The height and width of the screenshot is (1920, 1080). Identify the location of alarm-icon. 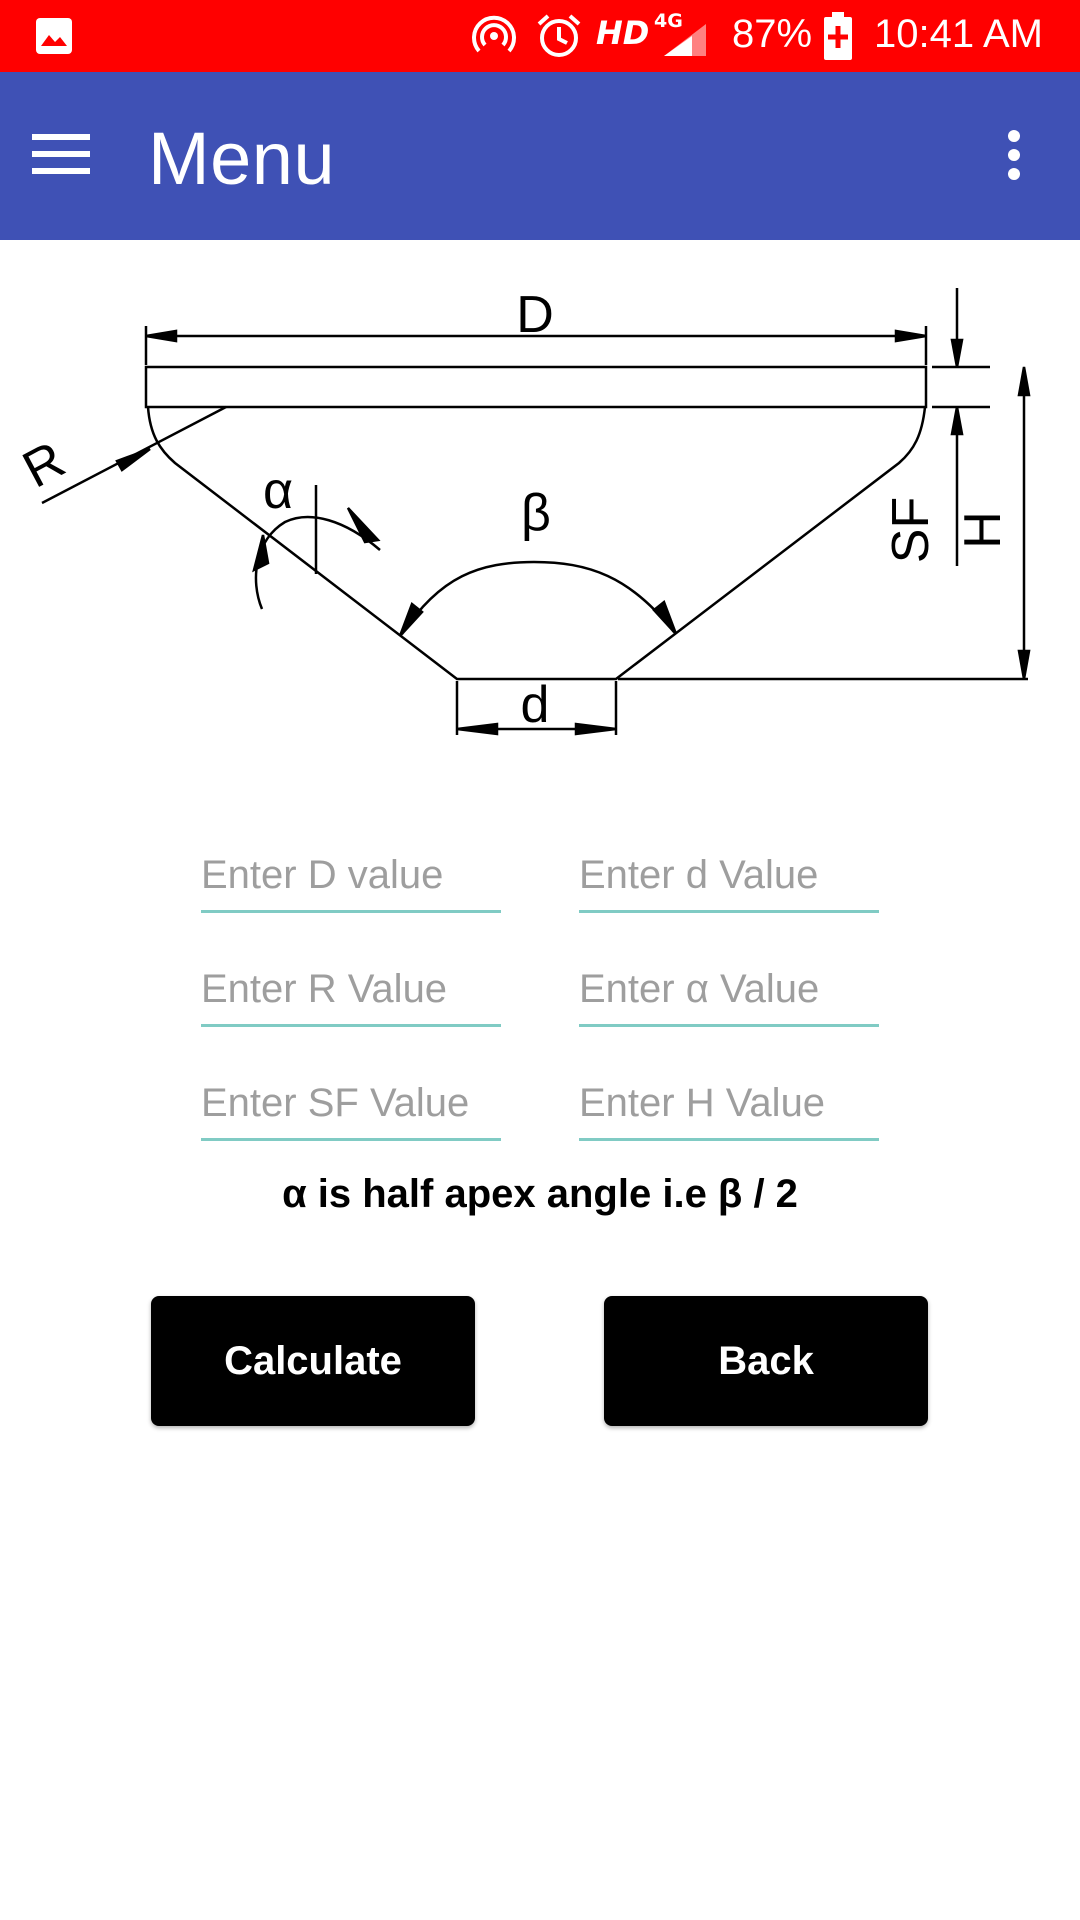
(559, 35).